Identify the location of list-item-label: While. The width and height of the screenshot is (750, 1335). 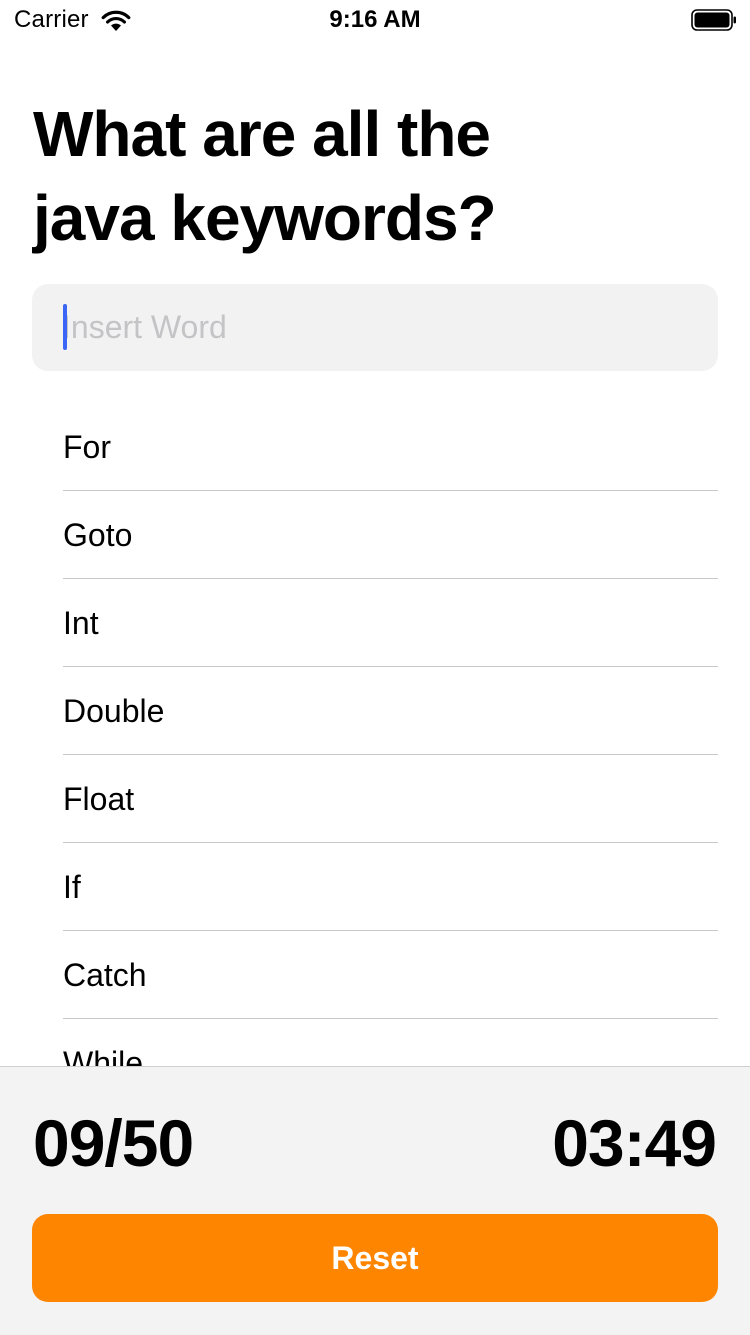
(103, 1056).